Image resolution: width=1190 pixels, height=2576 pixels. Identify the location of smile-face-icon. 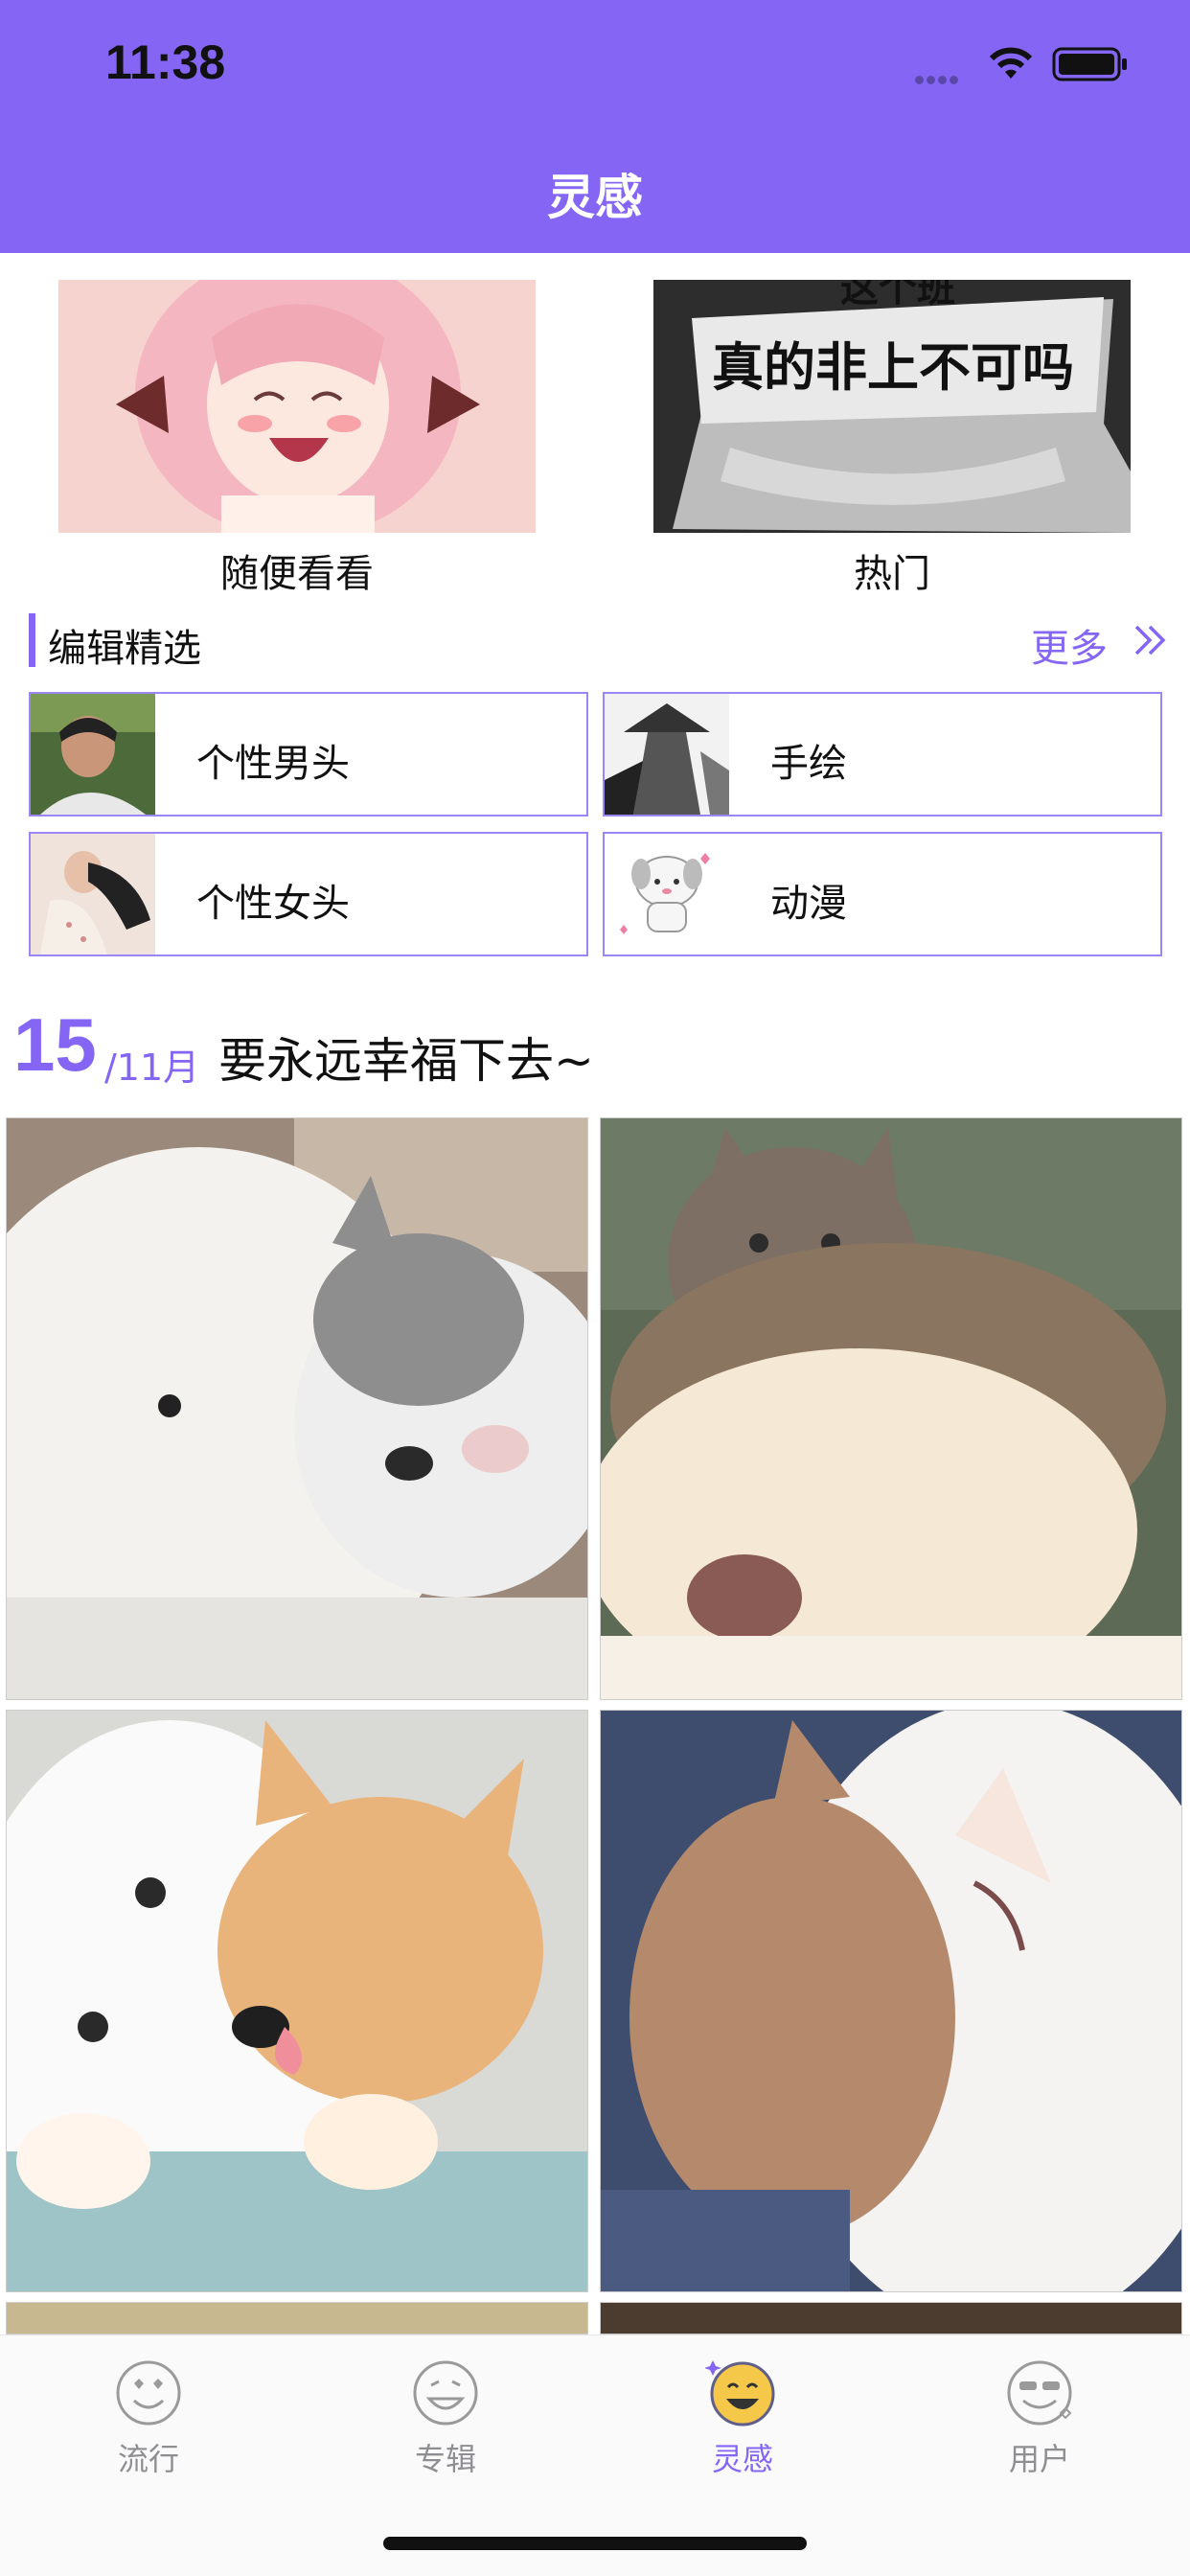
(445, 2393).